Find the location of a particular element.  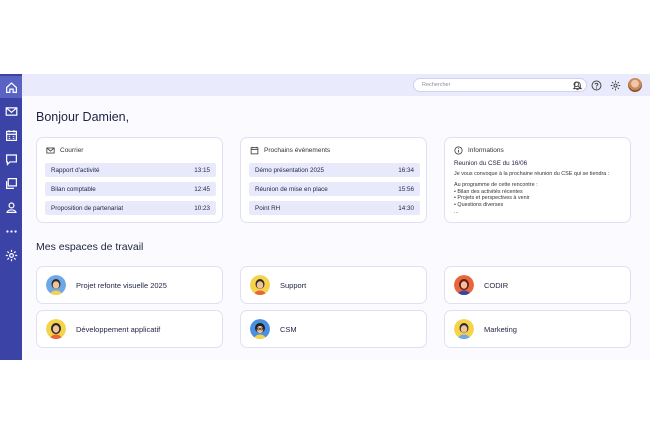

workspace-card: CSM is located at coordinates (333, 329).